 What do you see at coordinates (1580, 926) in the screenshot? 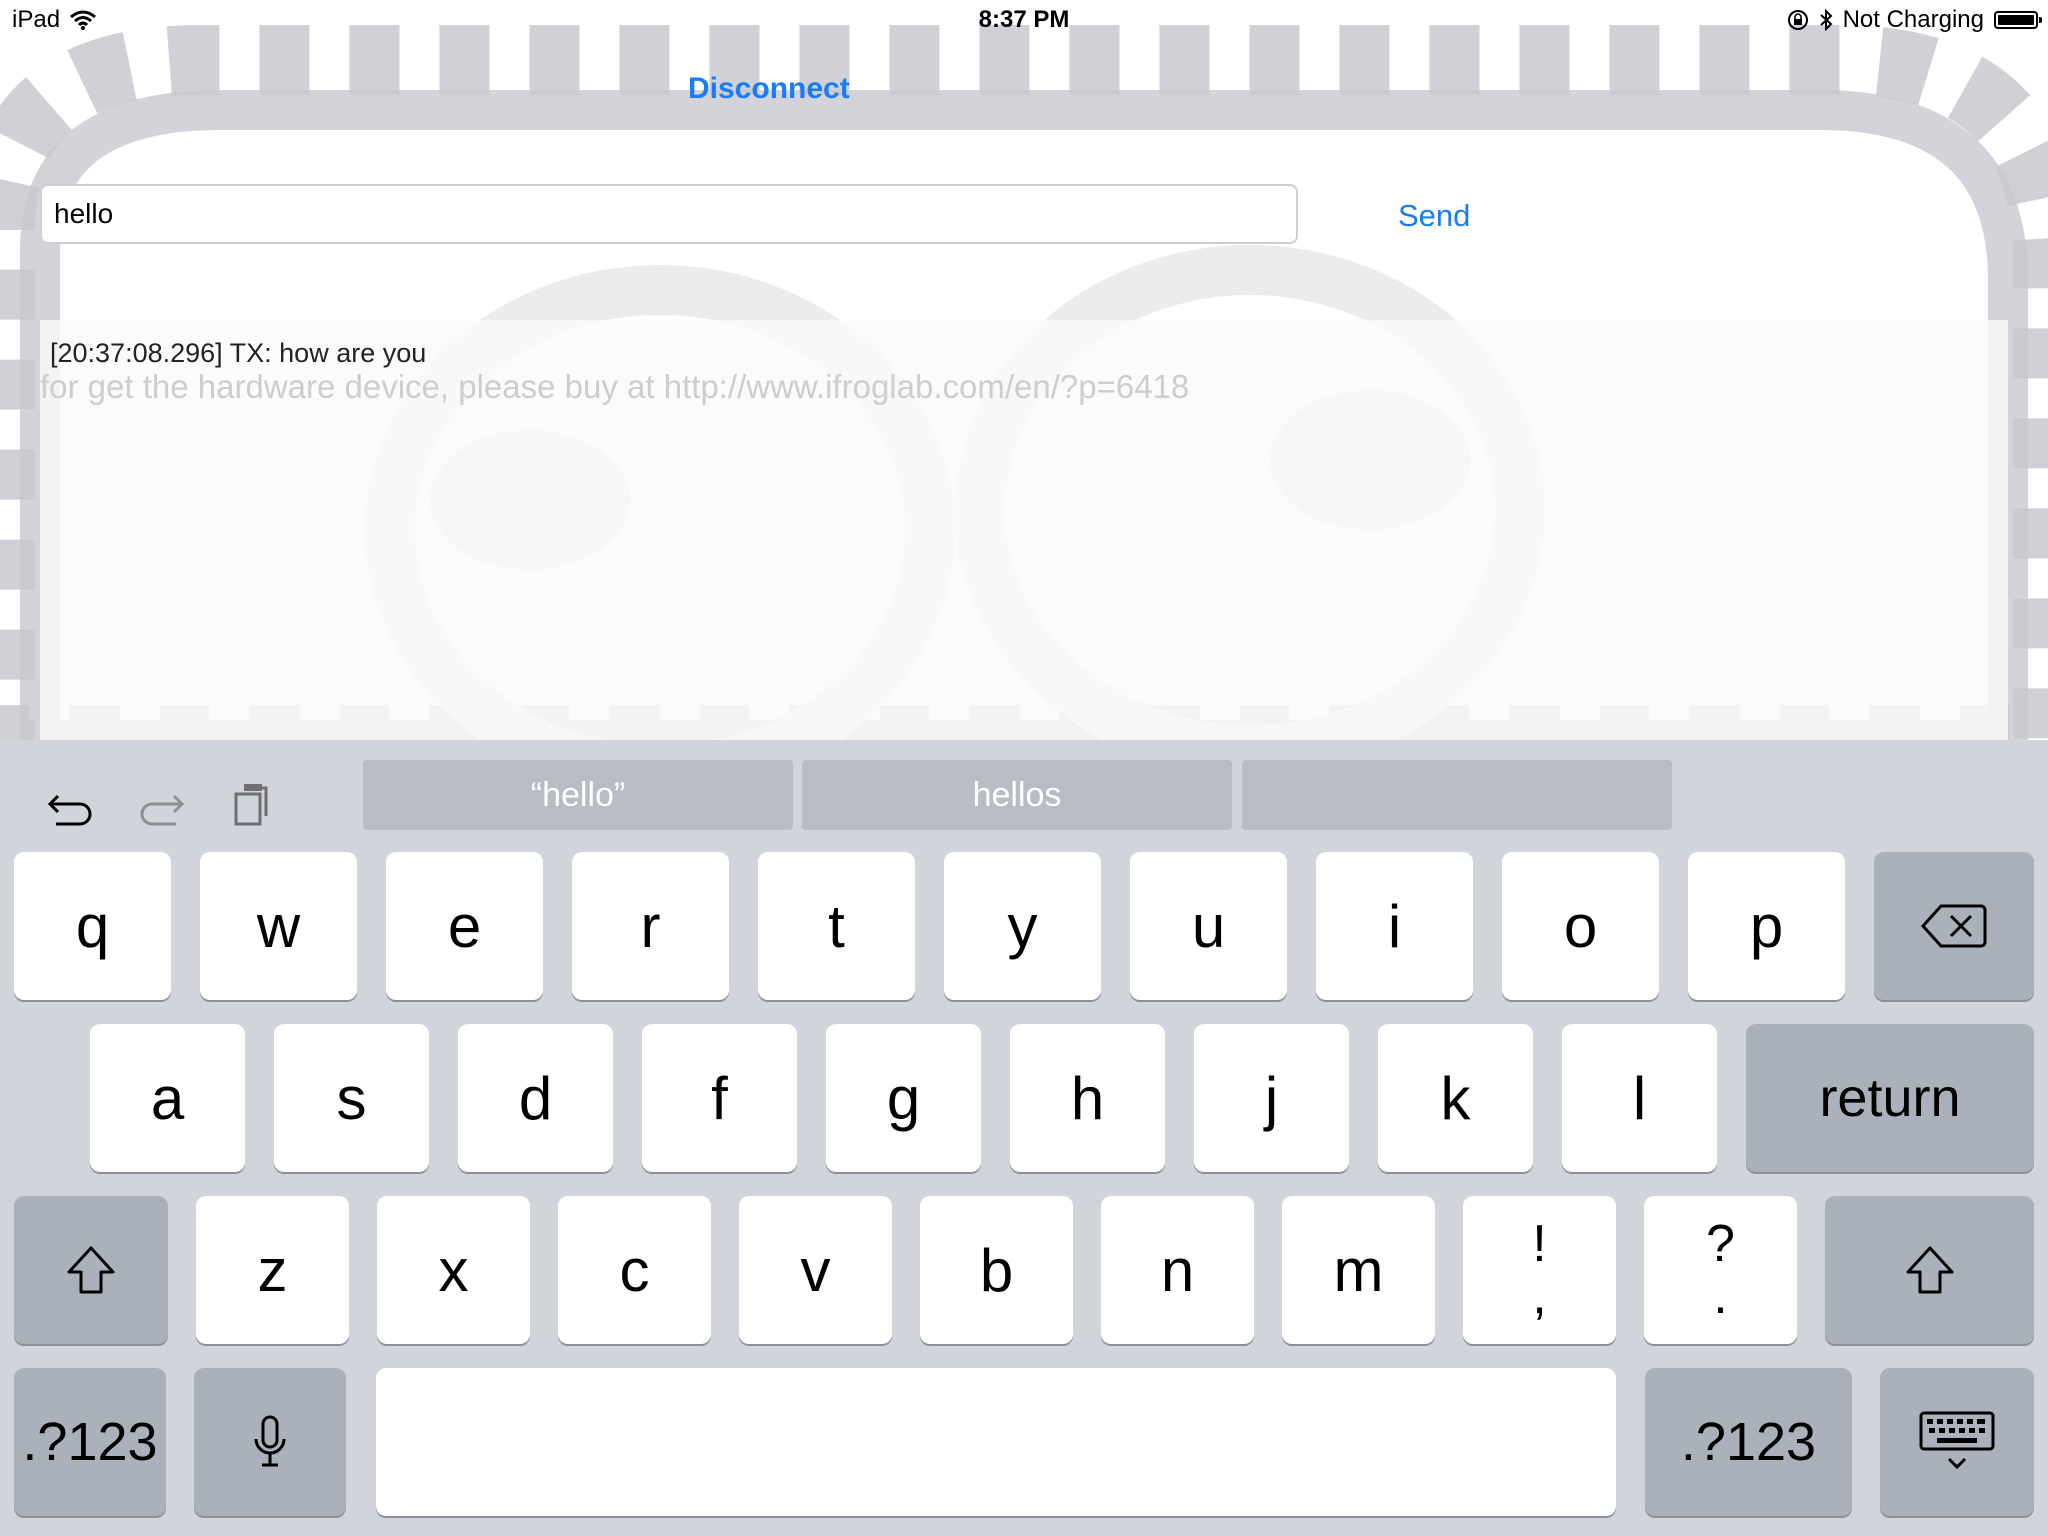
I see `key-o: o` at bounding box center [1580, 926].